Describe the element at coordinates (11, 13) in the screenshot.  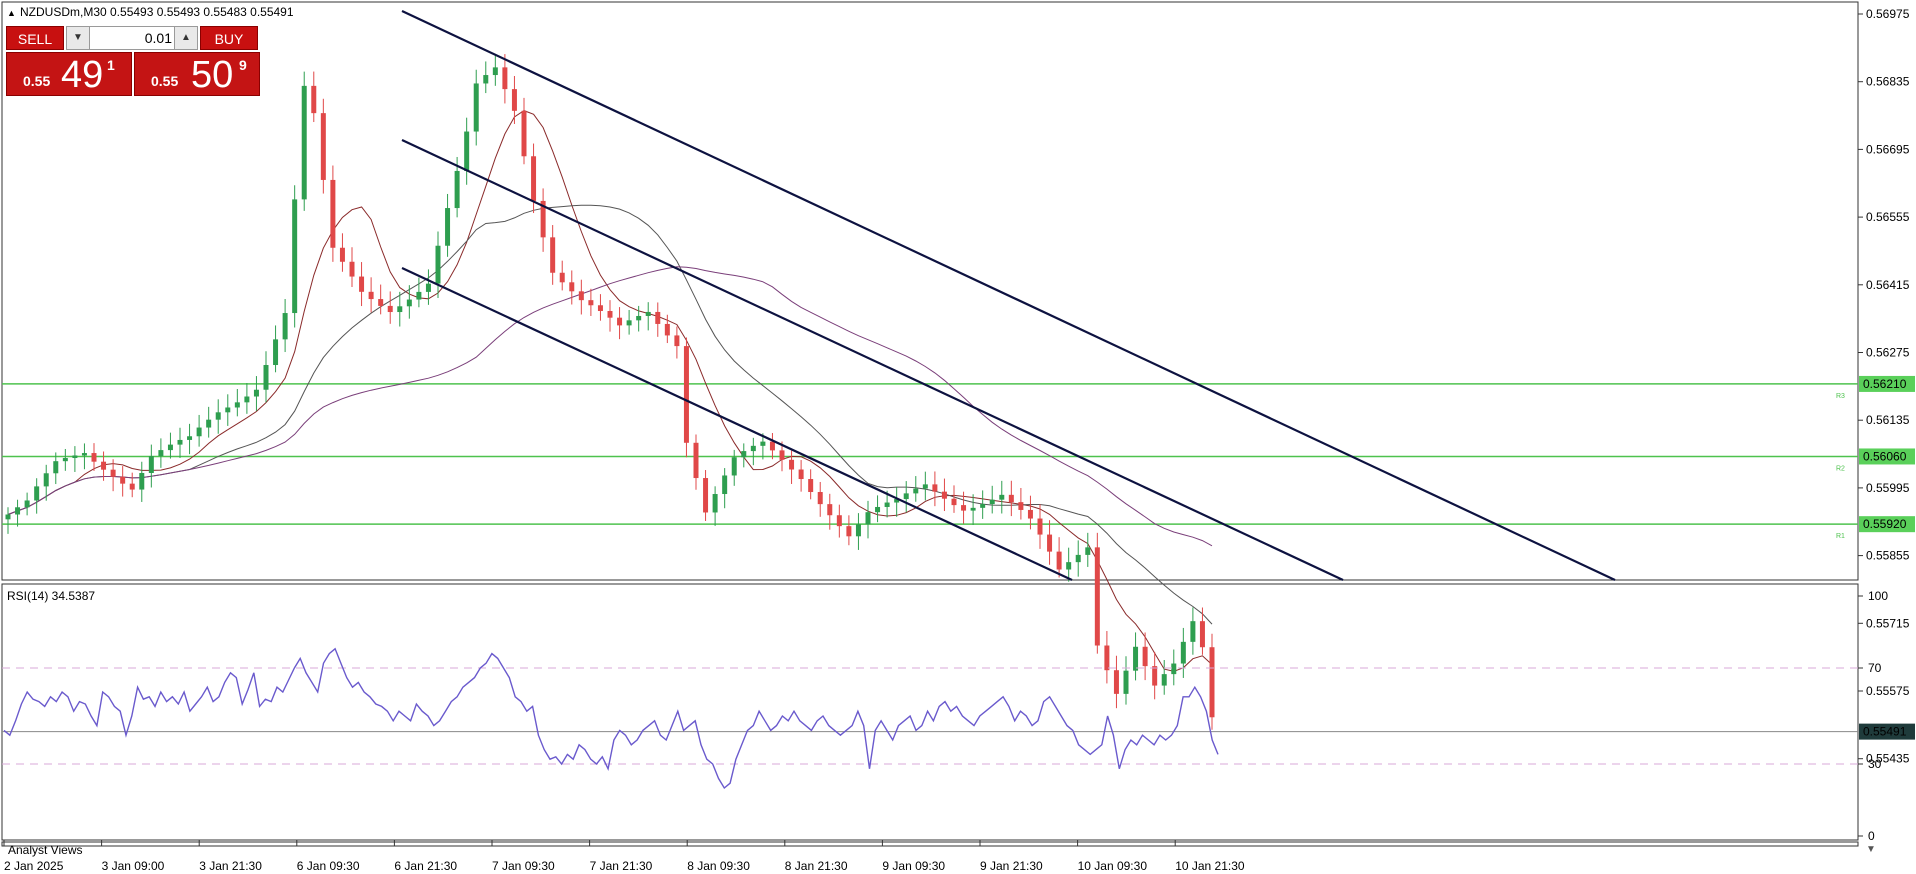
I see `collapse-triangle-icon: ▲` at that location.